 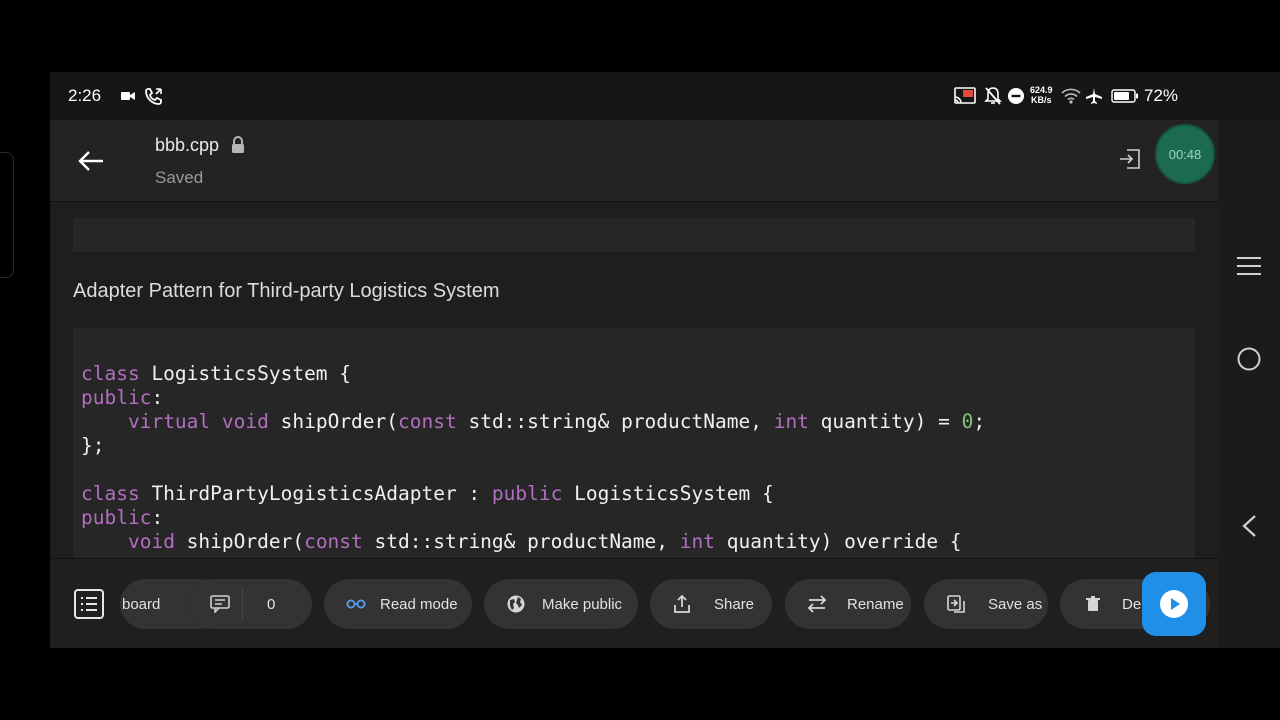 What do you see at coordinates (220, 604) in the screenshot?
I see `comment-icon` at bounding box center [220, 604].